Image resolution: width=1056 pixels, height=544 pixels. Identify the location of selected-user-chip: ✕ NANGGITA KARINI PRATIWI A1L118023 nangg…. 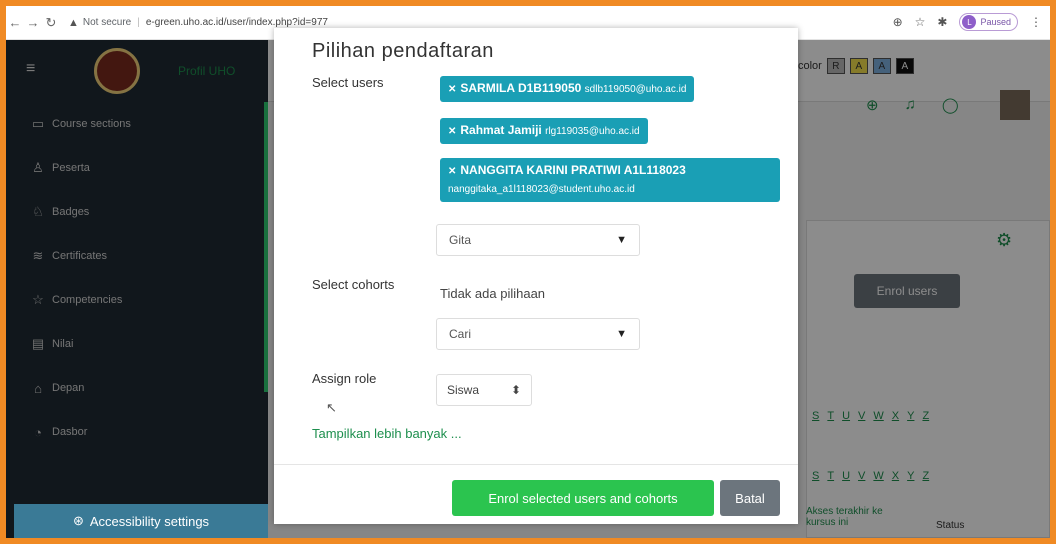
(610, 180).